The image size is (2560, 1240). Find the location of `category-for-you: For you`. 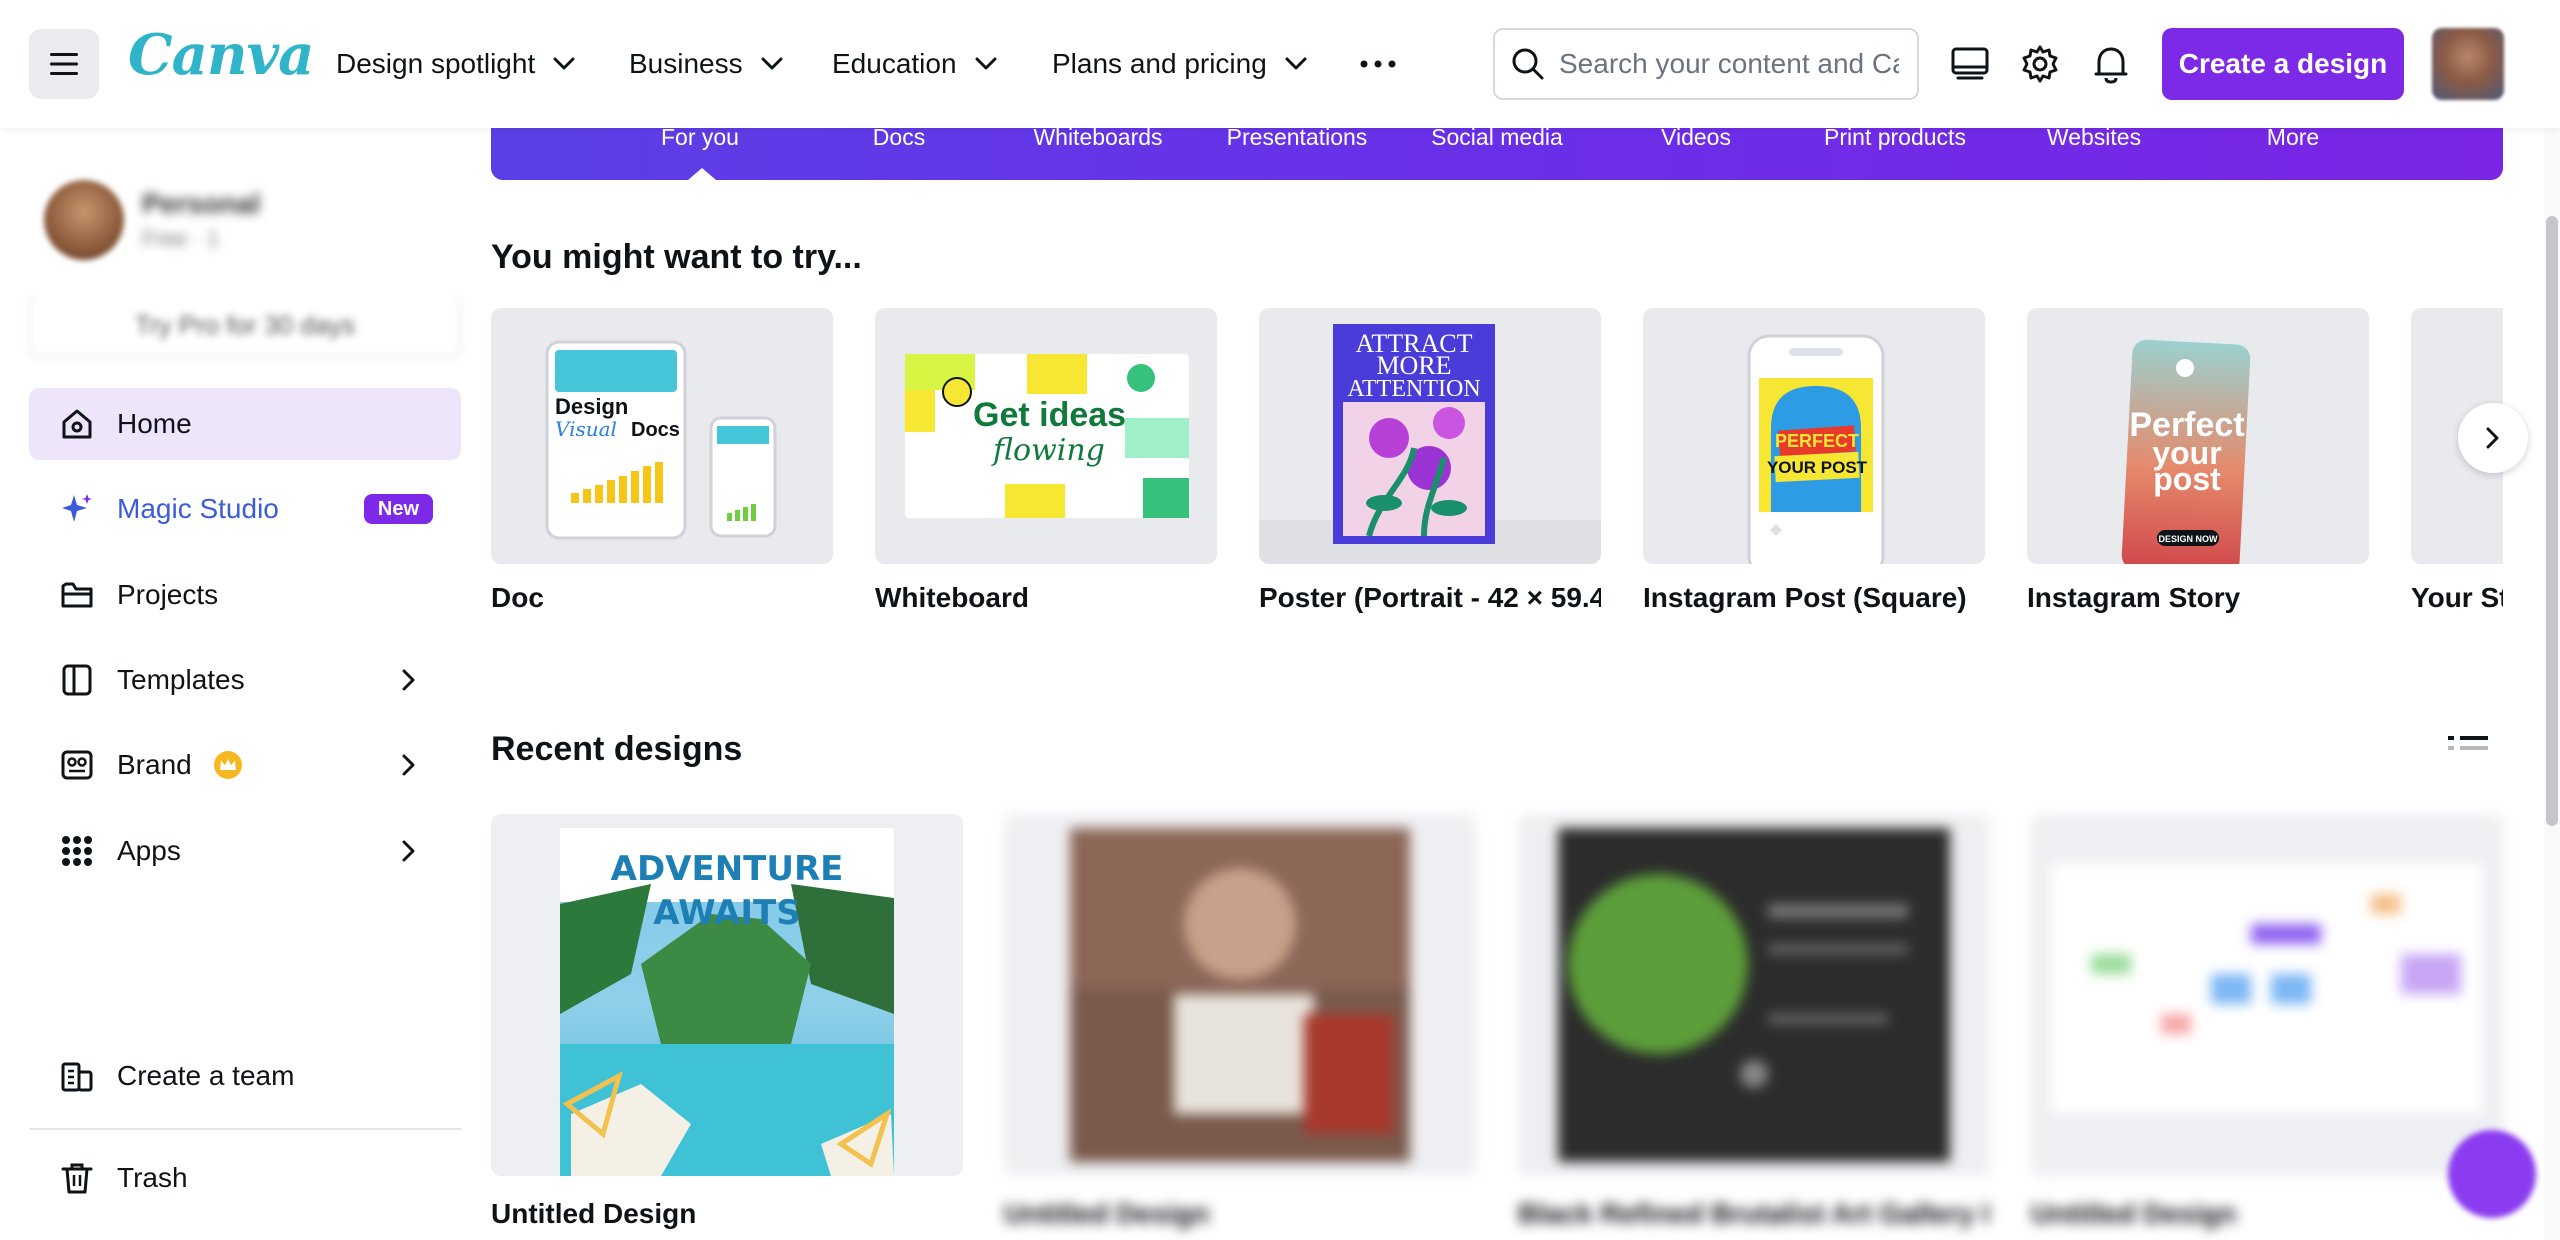

category-for-you: For you is located at coordinates (700, 139).